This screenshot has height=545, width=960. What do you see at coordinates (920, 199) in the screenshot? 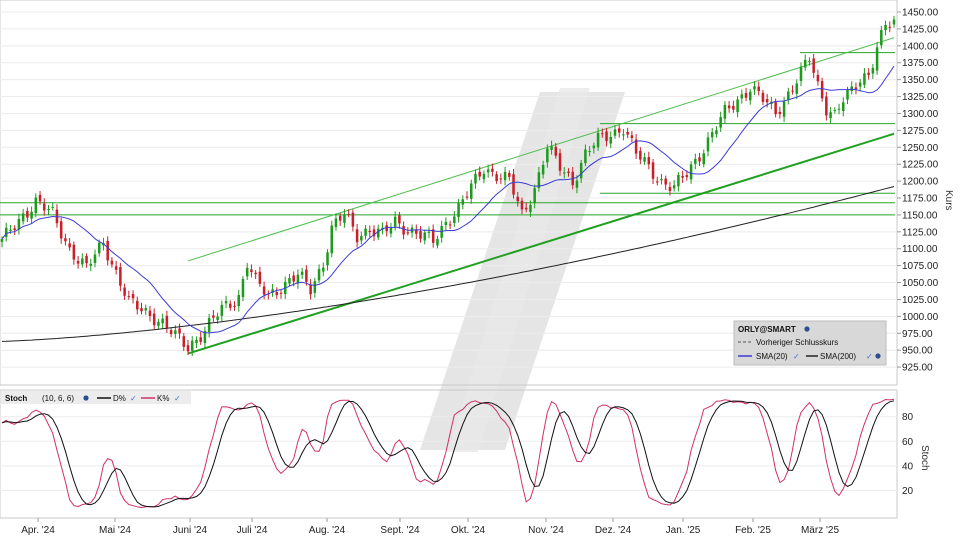
I see `y-tick-label: 1175.00` at bounding box center [920, 199].